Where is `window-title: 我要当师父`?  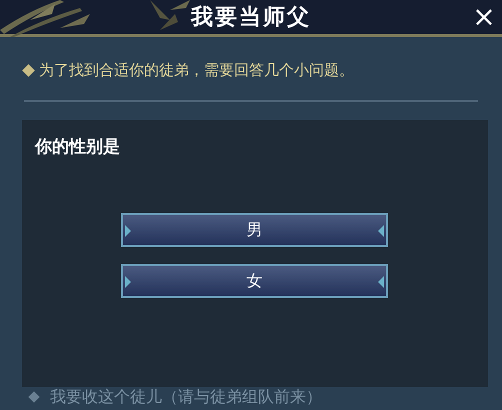
window-title: 我要当师父 is located at coordinates (251, 17).